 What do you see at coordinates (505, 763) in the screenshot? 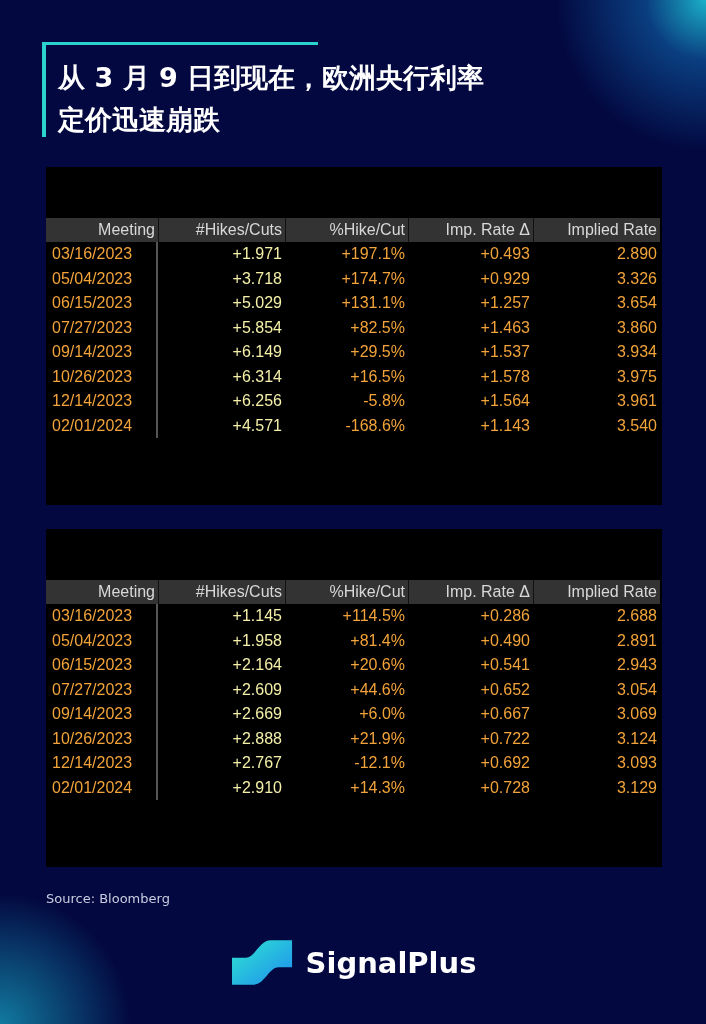
I see `table-cell-text: +0.692` at bounding box center [505, 763].